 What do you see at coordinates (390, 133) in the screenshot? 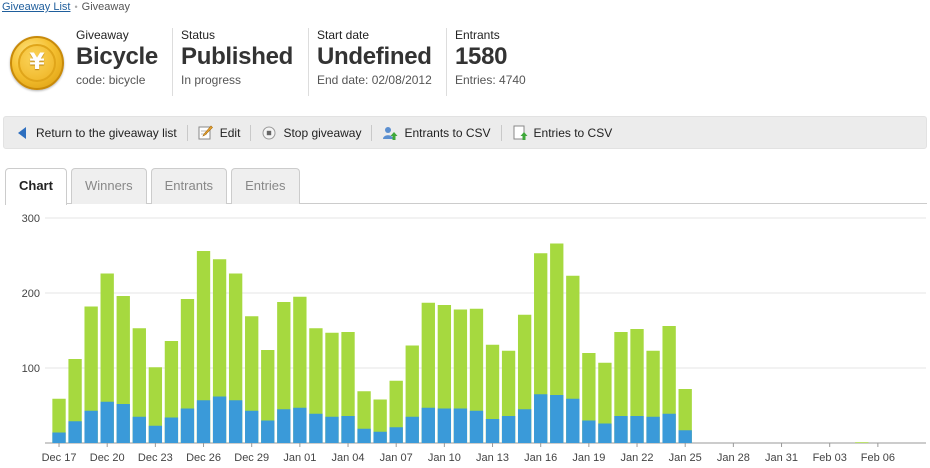
I see `users-export-icon` at bounding box center [390, 133].